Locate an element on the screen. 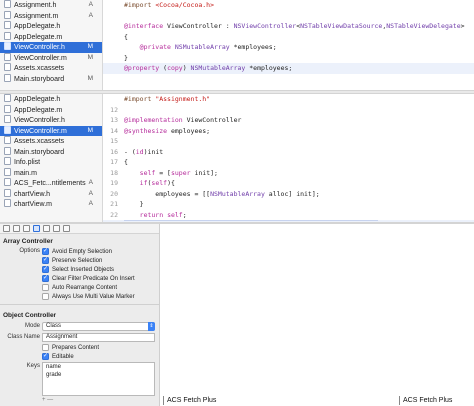 This screenshot has width=474, height=406. code-line: 17 { is located at coordinates (288, 162).